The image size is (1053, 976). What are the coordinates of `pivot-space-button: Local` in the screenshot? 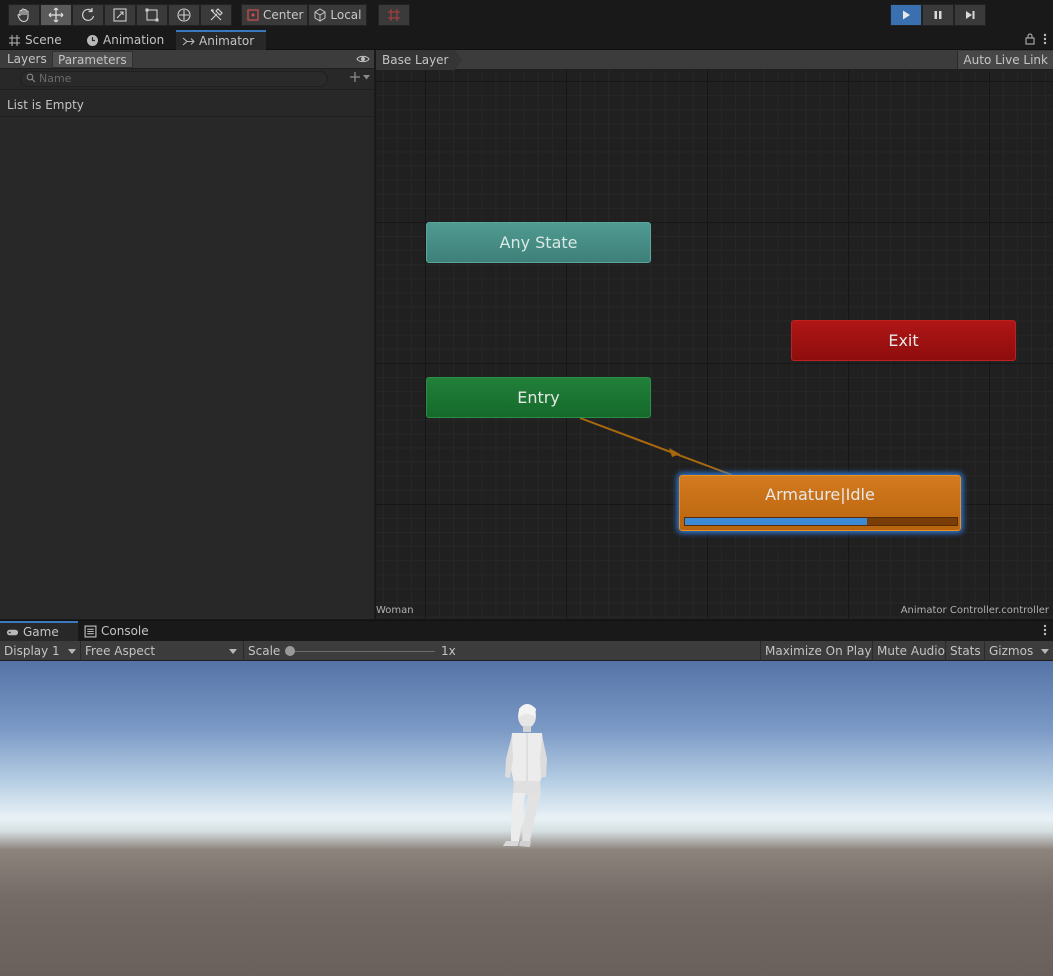 It's located at (337, 15).